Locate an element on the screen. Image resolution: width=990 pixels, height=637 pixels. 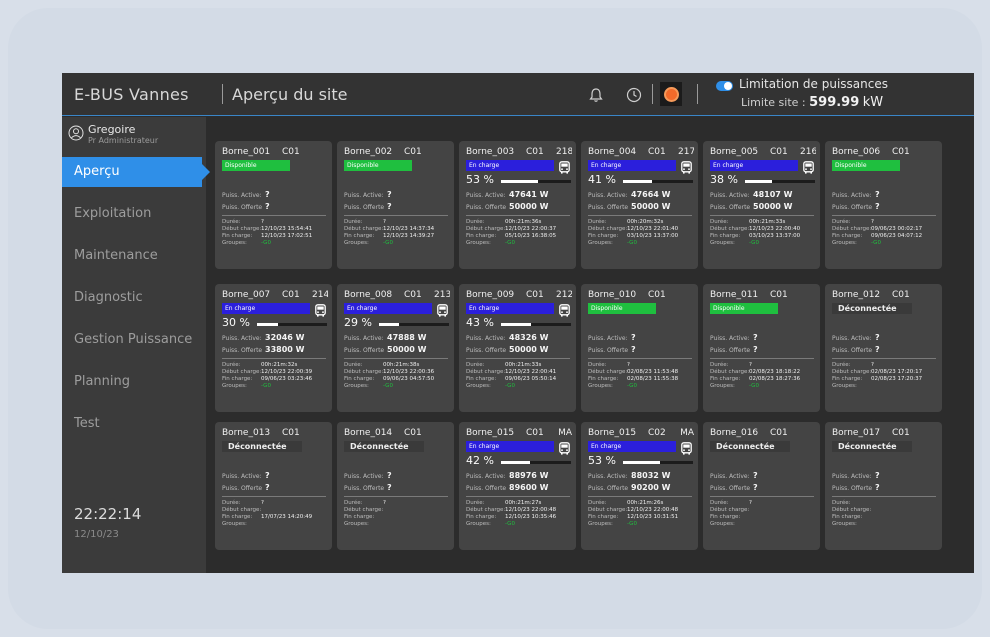
sidebar-item-diagnostic: Diagnostic is located at coordinates (134, 298).